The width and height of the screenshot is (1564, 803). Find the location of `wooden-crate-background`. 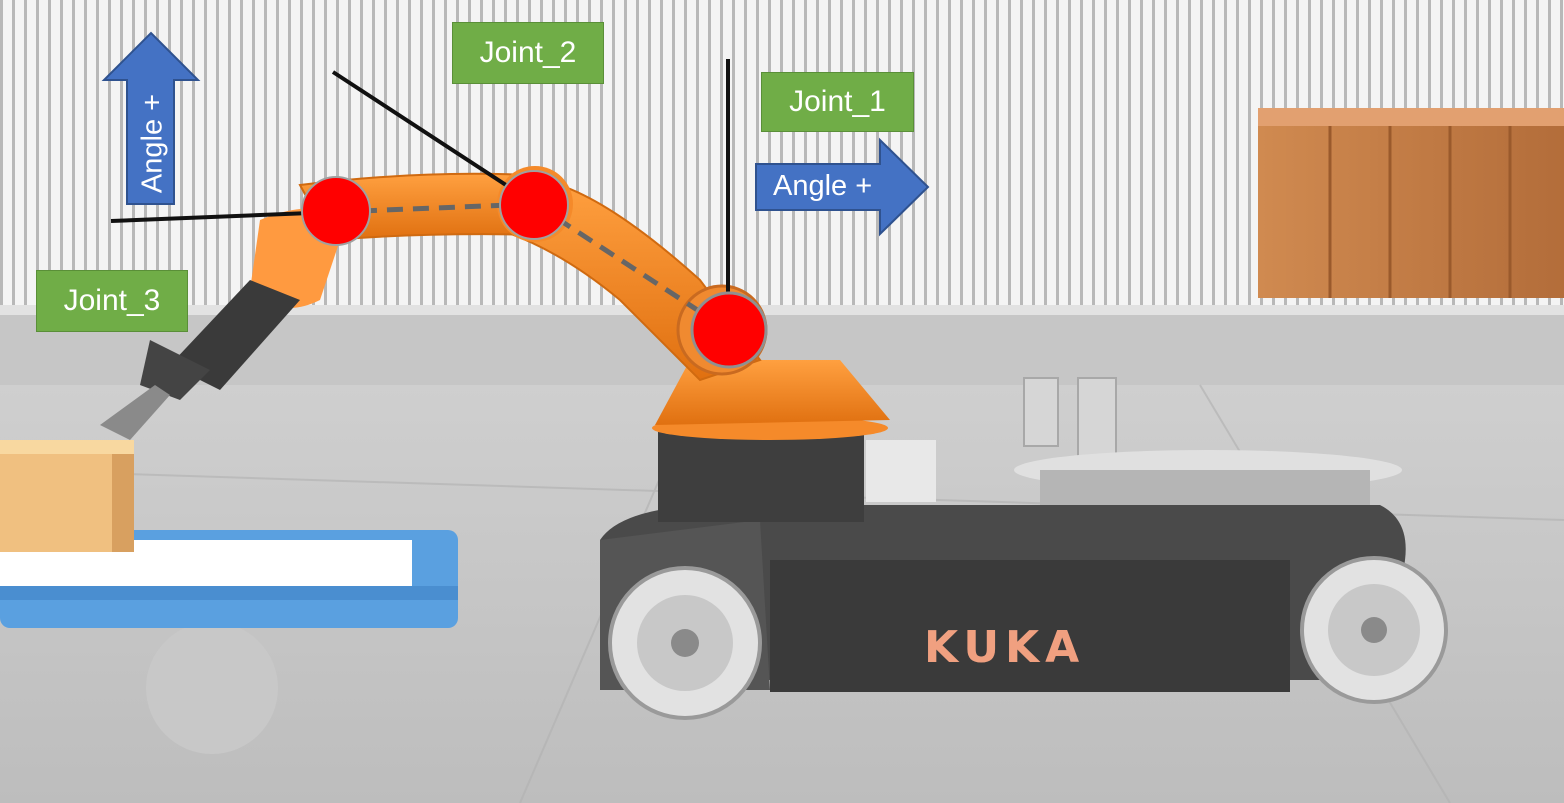

wooden-crate-background is located at coordinates (1411, 203).